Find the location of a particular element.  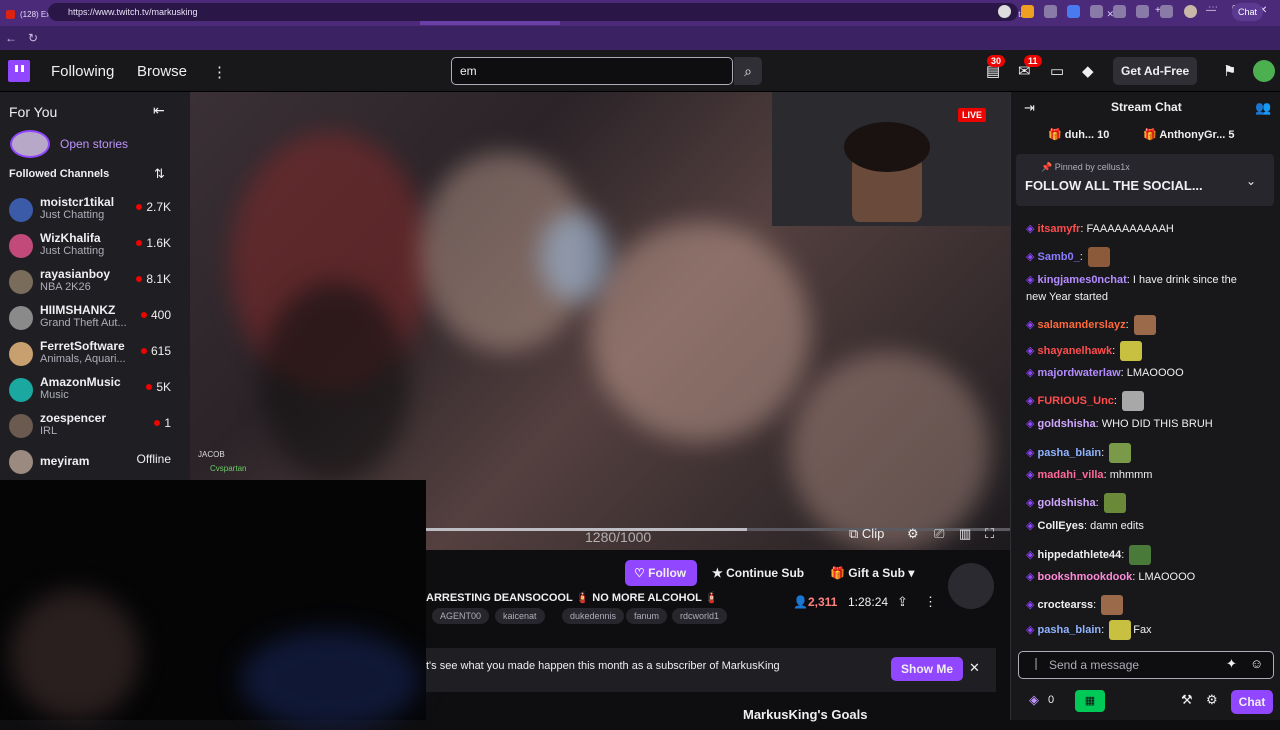

chat-message: ◈ CollEyes: damn edits is located at coordinates (1085, 526).